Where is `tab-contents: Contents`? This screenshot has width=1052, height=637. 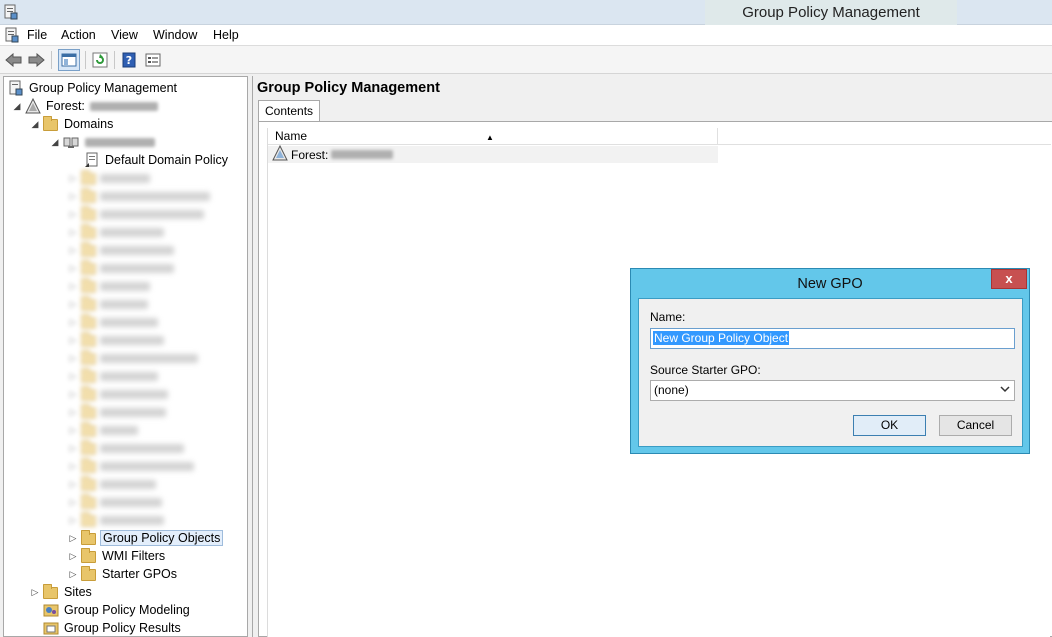
tab-contents: Contents is located at coordinates (289, 111).